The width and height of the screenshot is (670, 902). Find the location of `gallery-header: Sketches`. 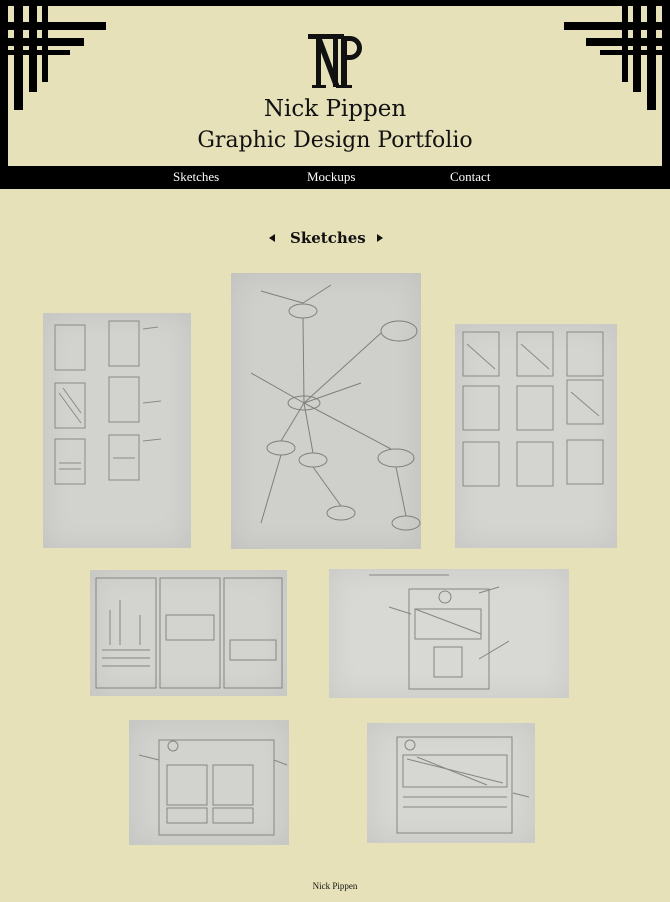

gallery-header: Sketches is located at coordinates (335, 239).